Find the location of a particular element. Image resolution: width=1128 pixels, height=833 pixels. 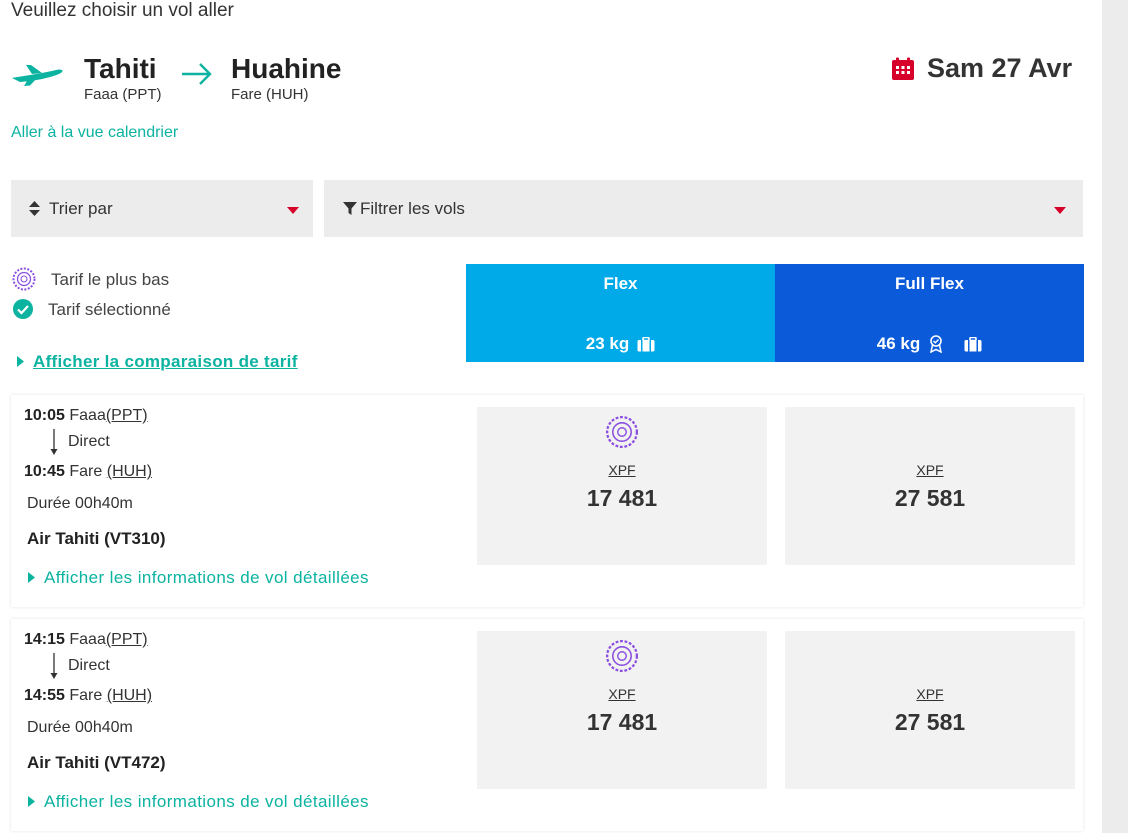

award-icon is located at coordinates (936, 344).